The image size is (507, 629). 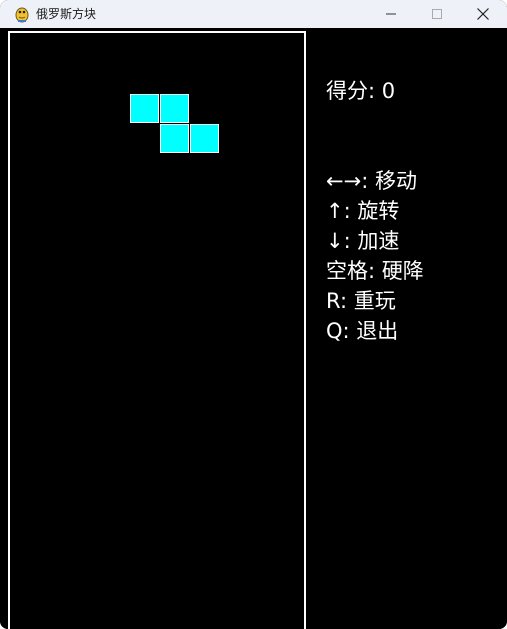 I want to click on score-label: 得分, so click(x=347, y=91).